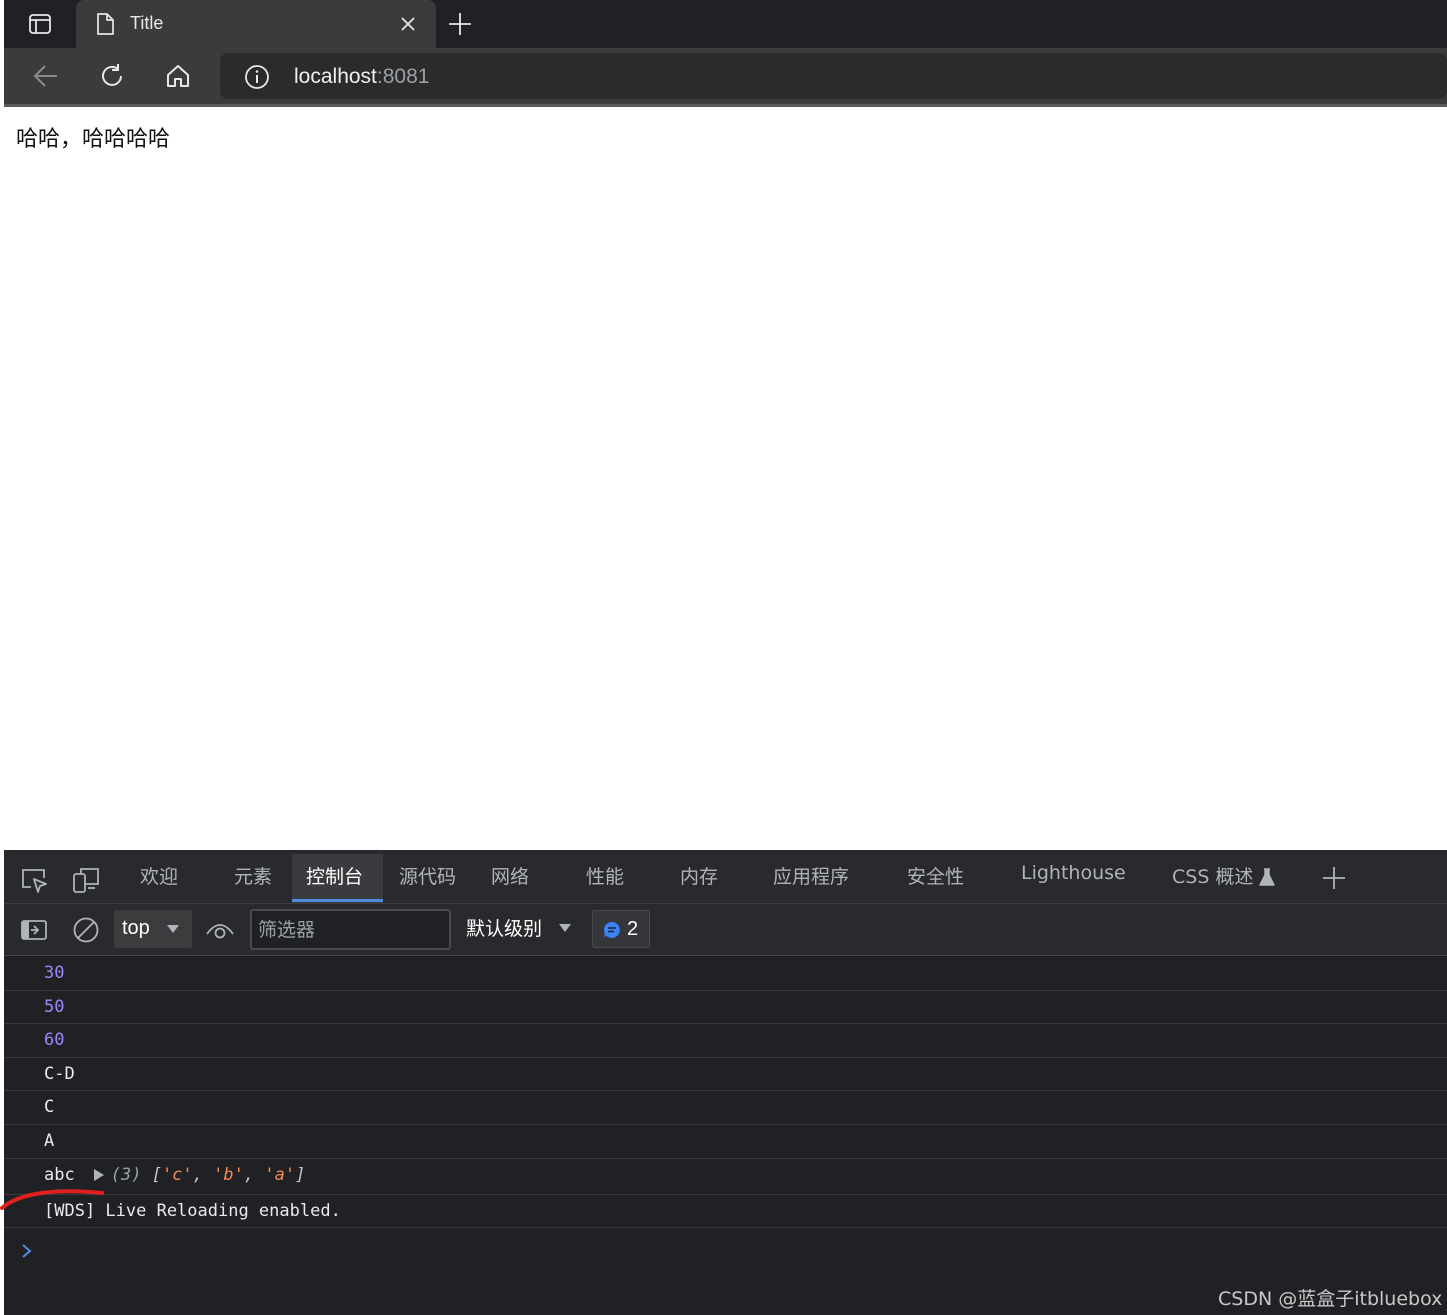  I want to click on more-tabs-plus-icon, so click(1334, 878).